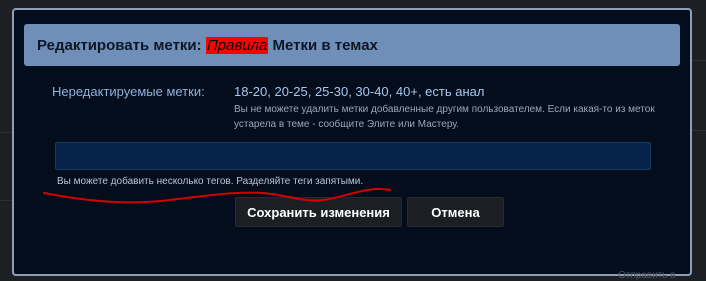 The image size is (706, 281). Describe the element at coordinates (325, 45) in the screenshot. I see `dialog-title-suffix: Метки в темах` at that location.